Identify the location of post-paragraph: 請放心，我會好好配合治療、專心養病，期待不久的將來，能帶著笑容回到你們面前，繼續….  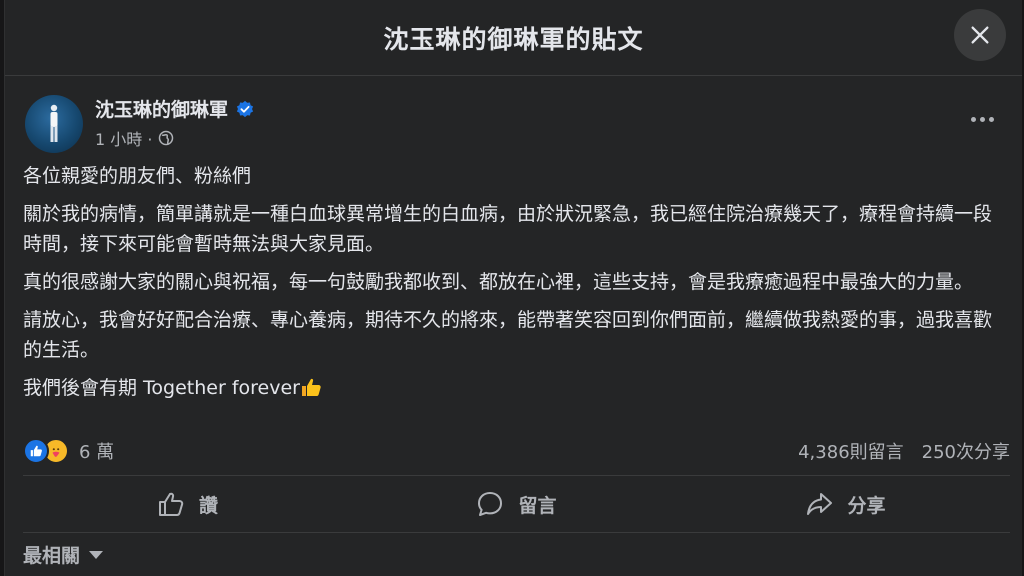
(508, 335).